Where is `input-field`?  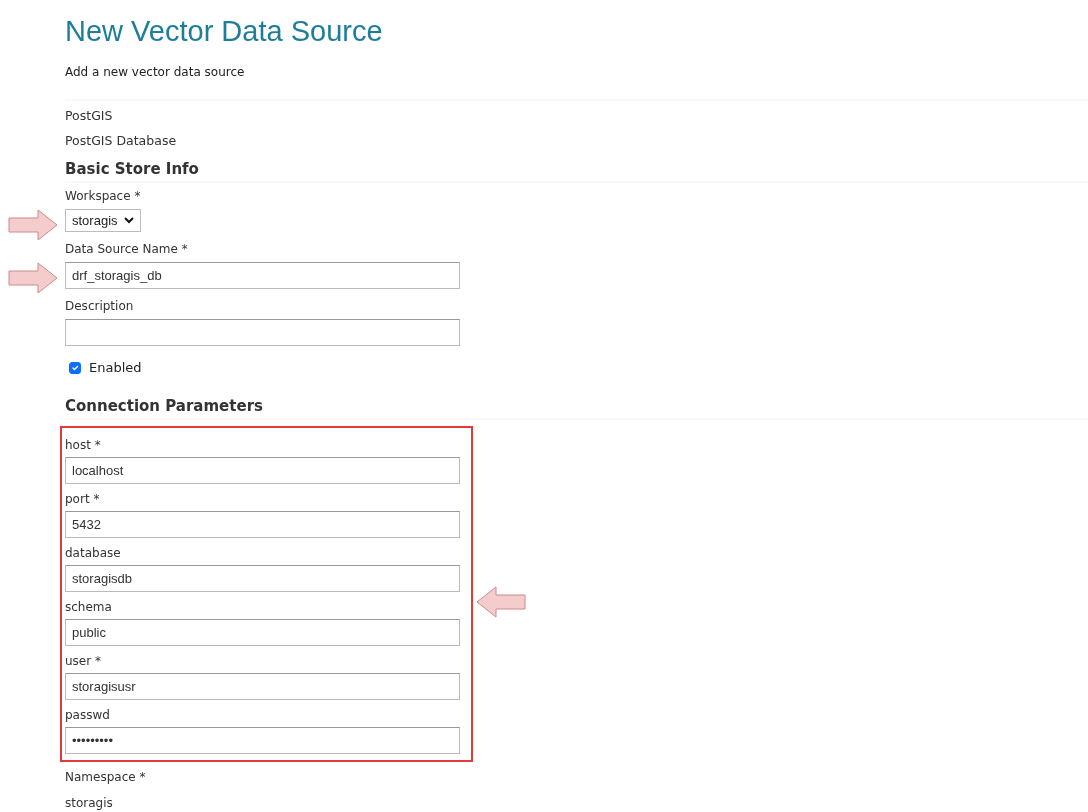 input-field is located at coordinates (262, 332).